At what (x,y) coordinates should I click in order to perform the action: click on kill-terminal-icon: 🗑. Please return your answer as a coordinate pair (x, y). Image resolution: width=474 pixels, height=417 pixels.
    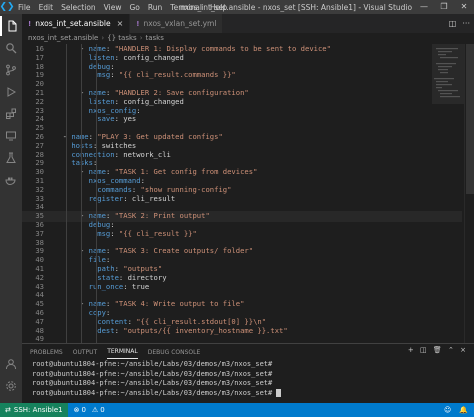
    Looking at the image, I should click on (438, 350).